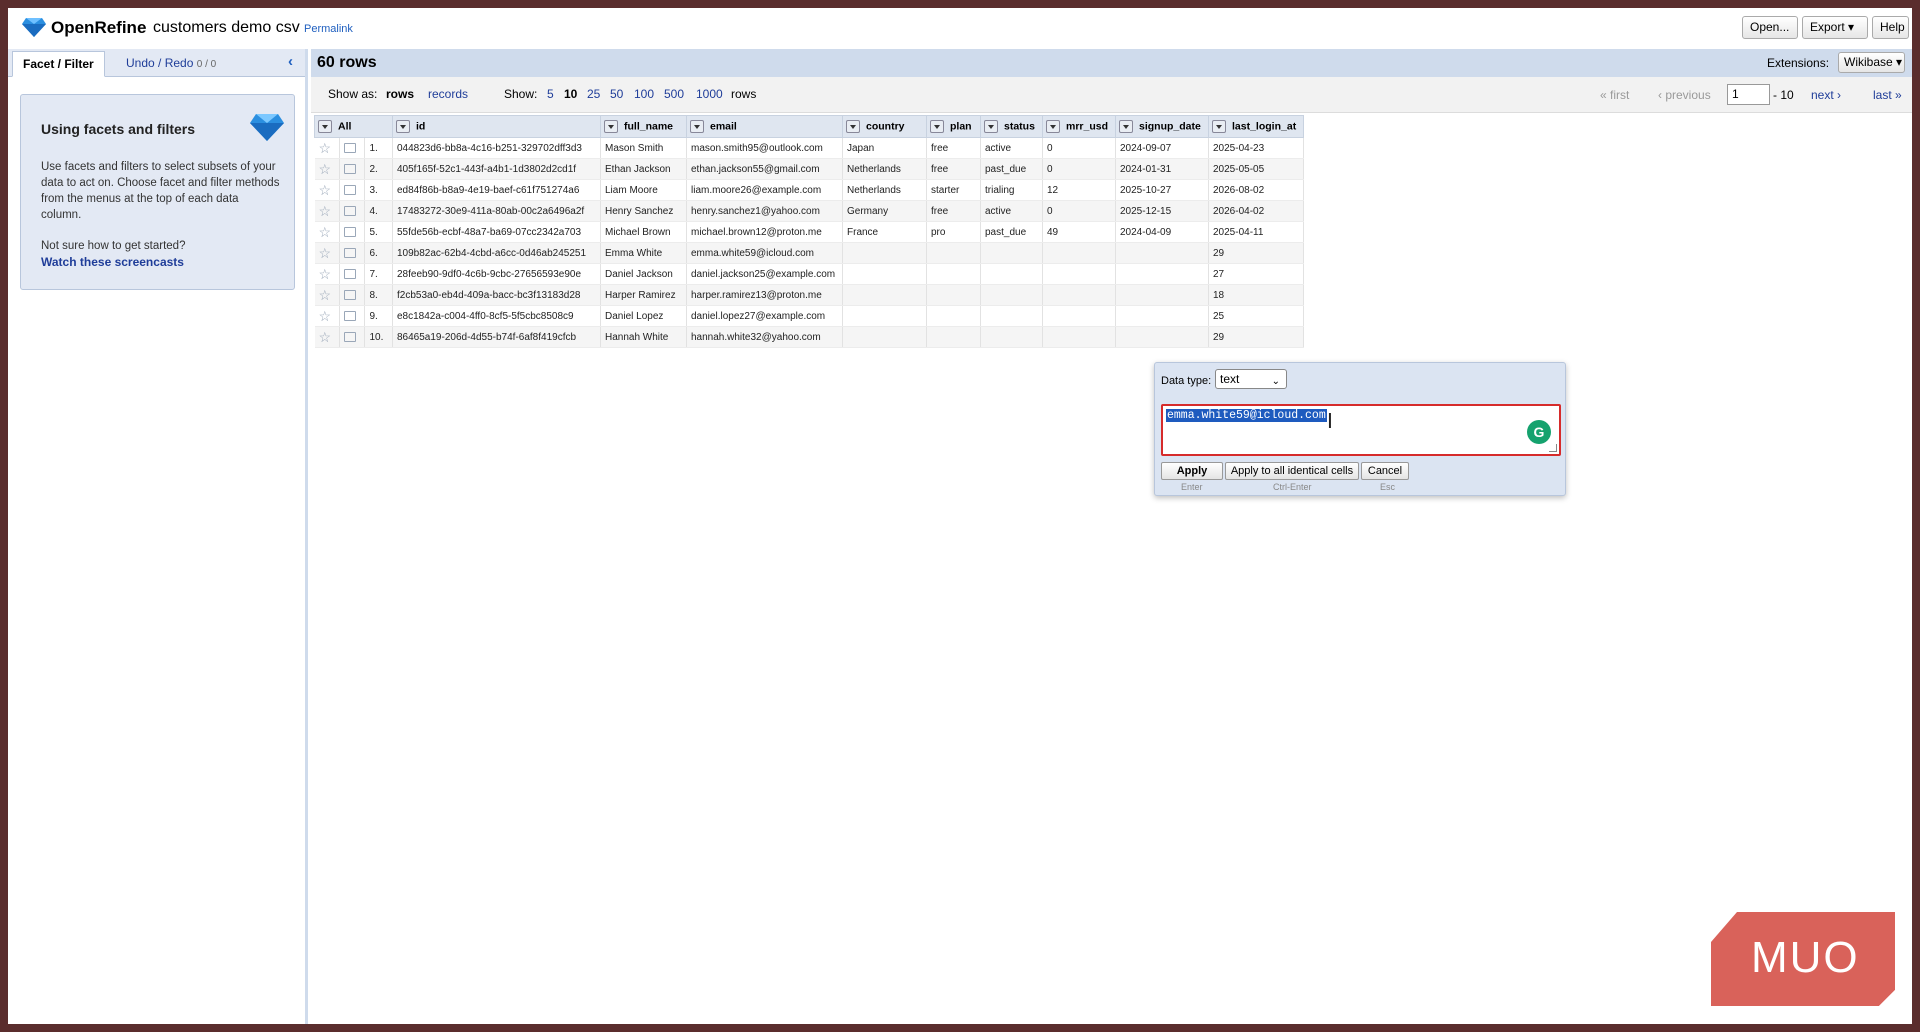 This screenshot has width=1920, height=1032. Describe the element at coordinates (1256, 232) in the screenshot. I see `table-cell: 2025-04-11` at that location.